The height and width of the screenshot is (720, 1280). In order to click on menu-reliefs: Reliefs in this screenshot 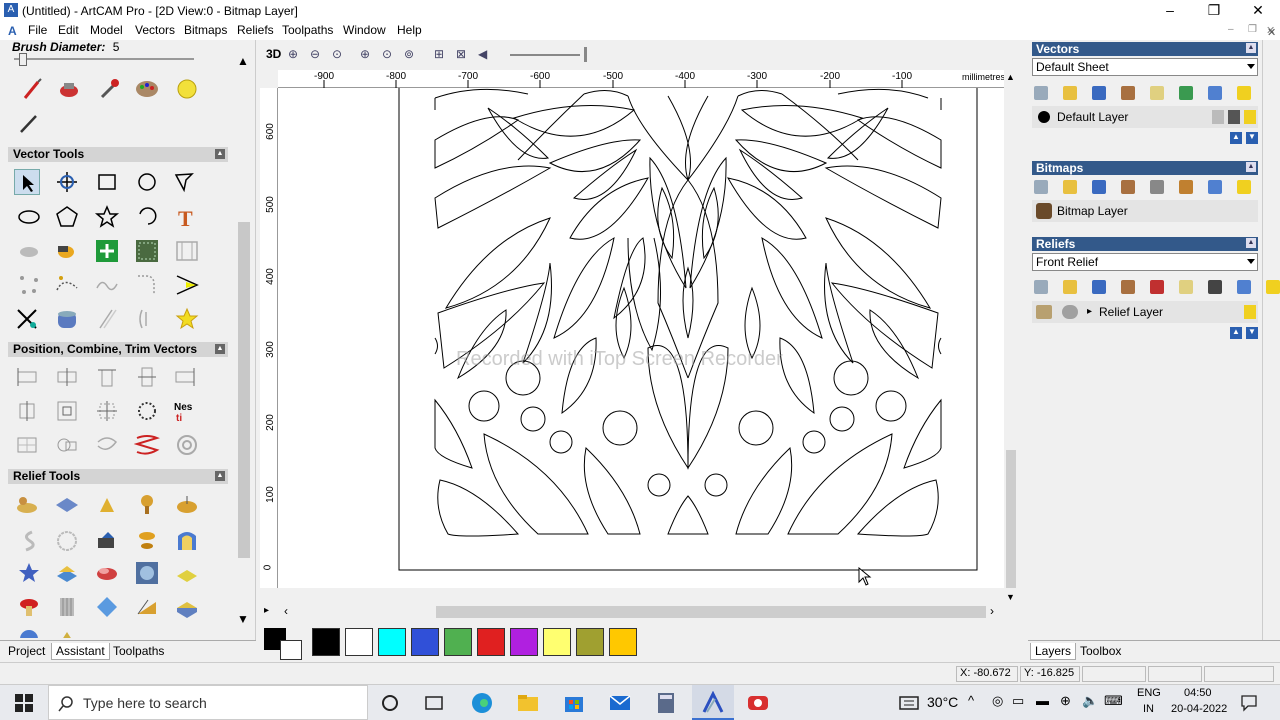, I will do `click(255, 30)`.